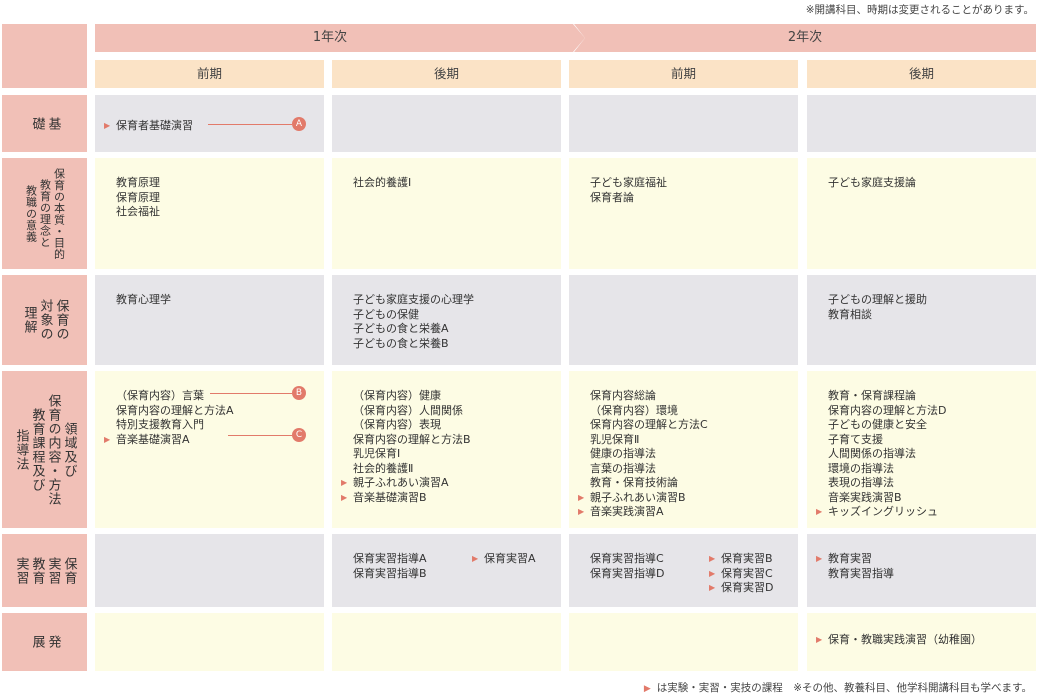  Describe the element at coordinates (401, 328) in the screenshot. I see `course-name: 子どもの食と栄養A` at that location.